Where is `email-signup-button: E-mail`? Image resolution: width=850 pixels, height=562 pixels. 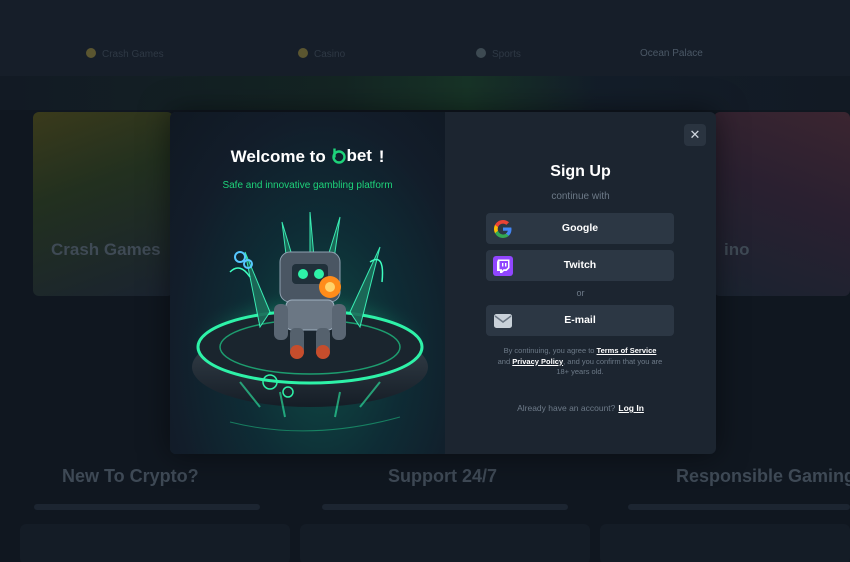 email-signup-button: E-mail is located at coordinates (580, 320).